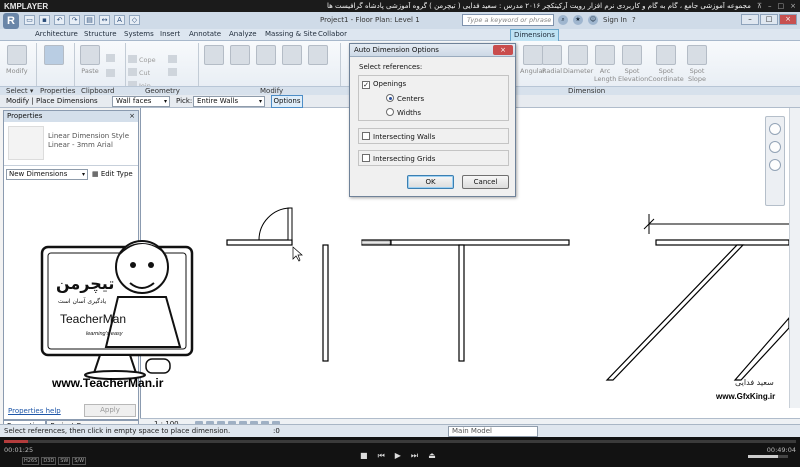  Describe the element at coordinates (318, 56) in the screenshot. I see `trim-button` at that location.